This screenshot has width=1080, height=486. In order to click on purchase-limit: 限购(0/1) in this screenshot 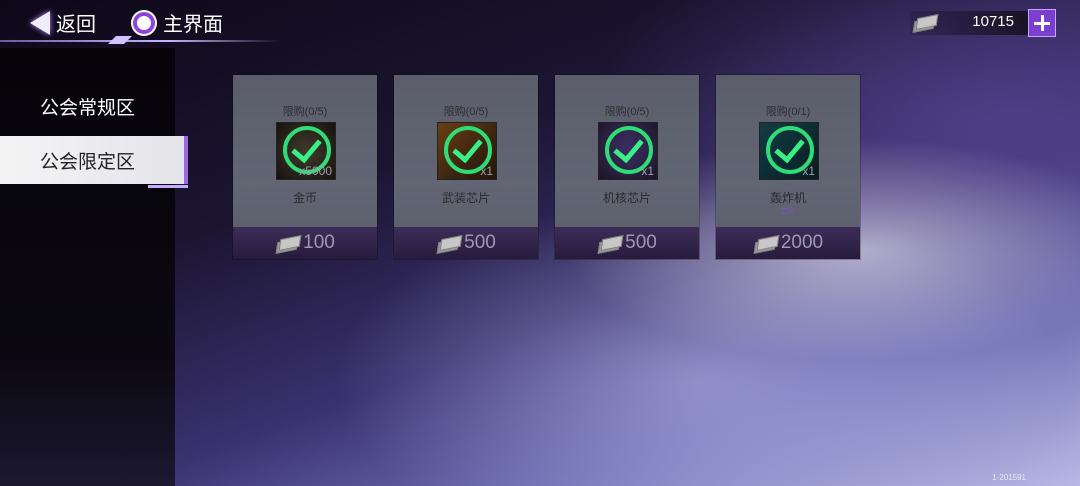, I will do `click(788, 112)`.